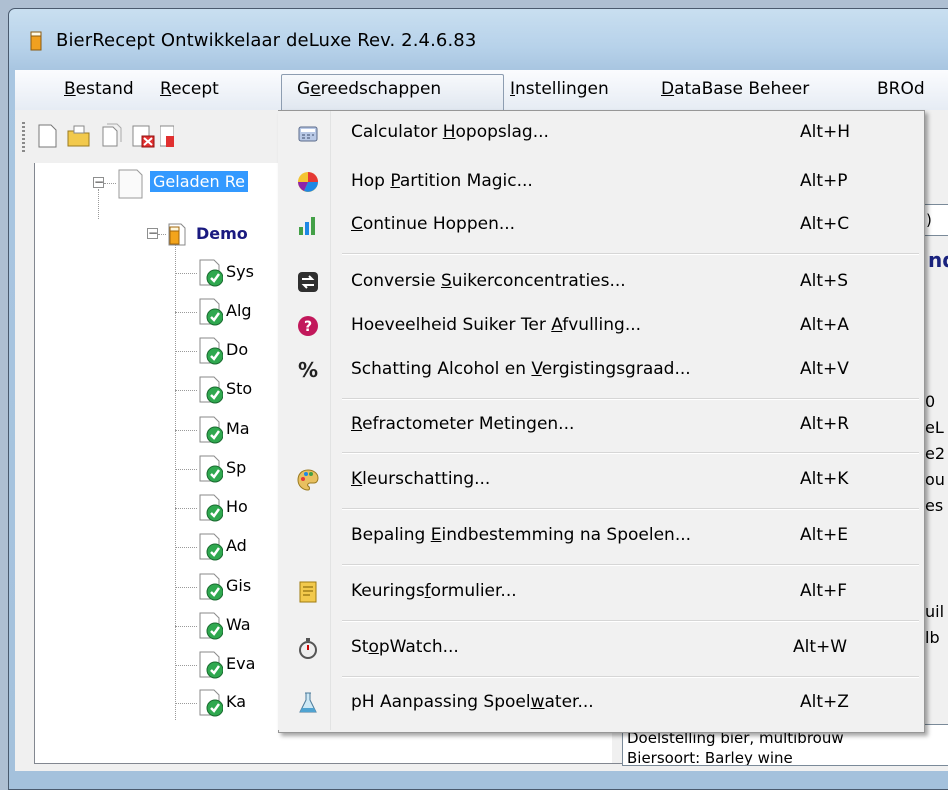  What do you see at coordinates (824, 369) in the screenshot?
I see `menu-item-shortcut: Alt+V` at bounding box center [824, 369].